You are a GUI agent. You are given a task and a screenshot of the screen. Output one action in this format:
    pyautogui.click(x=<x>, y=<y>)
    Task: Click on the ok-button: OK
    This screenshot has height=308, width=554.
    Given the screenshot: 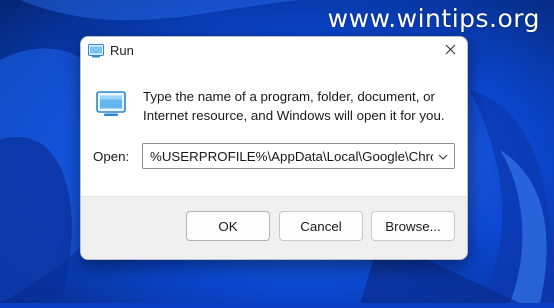 What is the action you would take?
    pyautogui.click(x=228, y=226)
    